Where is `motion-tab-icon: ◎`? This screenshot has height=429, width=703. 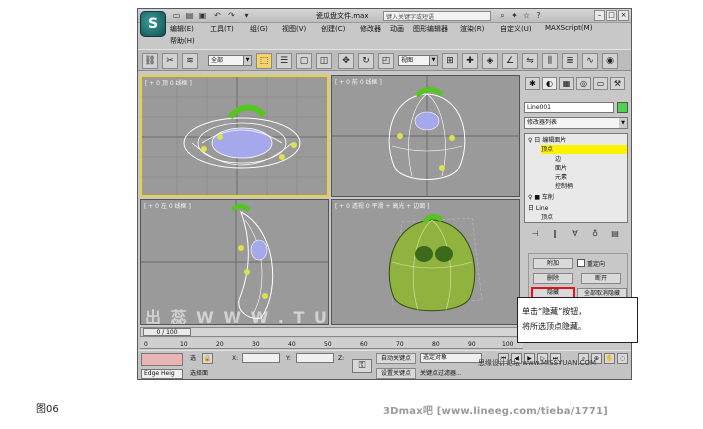
motion-tab-icon: ◎ is located at coordinates (583, 83).